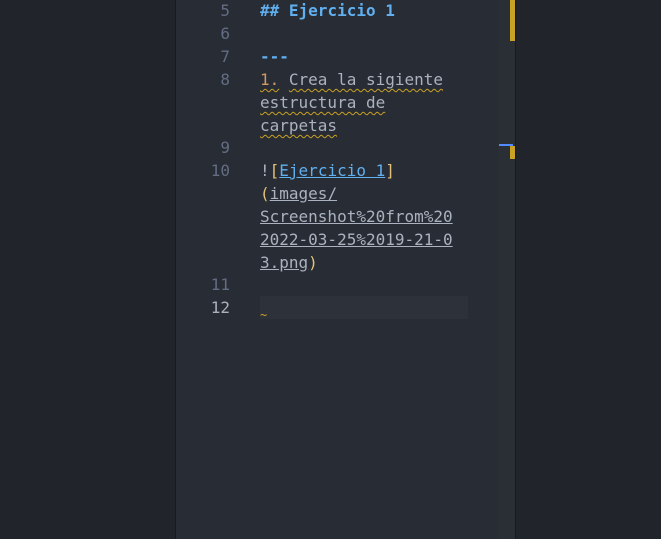 The height and width of the screenshot is (539, 661). What do you see at coordinates (506, 269) in the screenshot?
I see `editor-scrollbar` at bounding box center [506, 269].